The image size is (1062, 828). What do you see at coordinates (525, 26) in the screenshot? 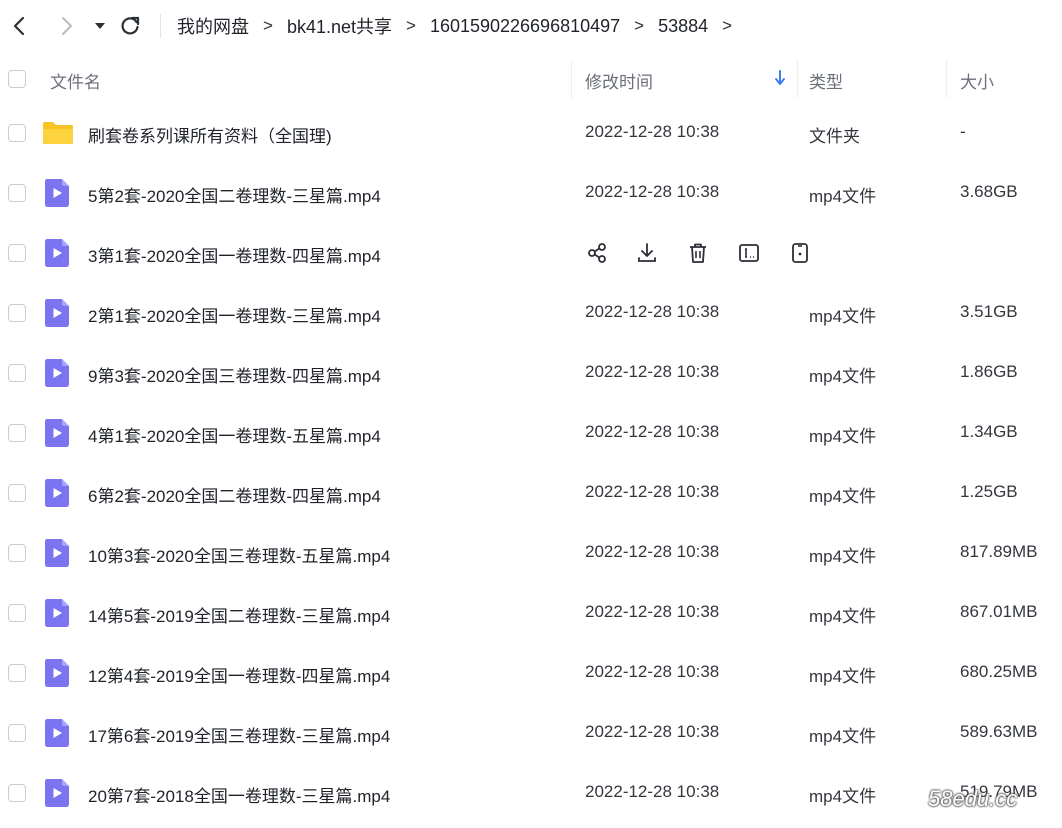
I see `breadcrumb-item: 1601590226696810497` at bounding box center [525, 26].